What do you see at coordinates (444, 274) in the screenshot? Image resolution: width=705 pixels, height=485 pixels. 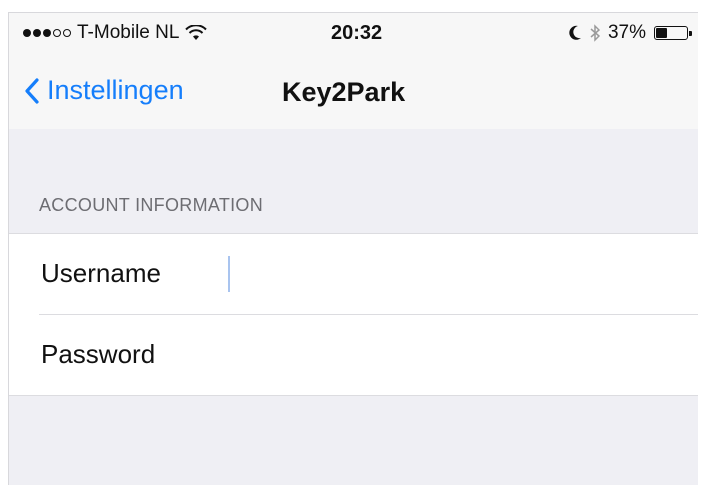 I see `username-field` at bounding box center [444, 274].